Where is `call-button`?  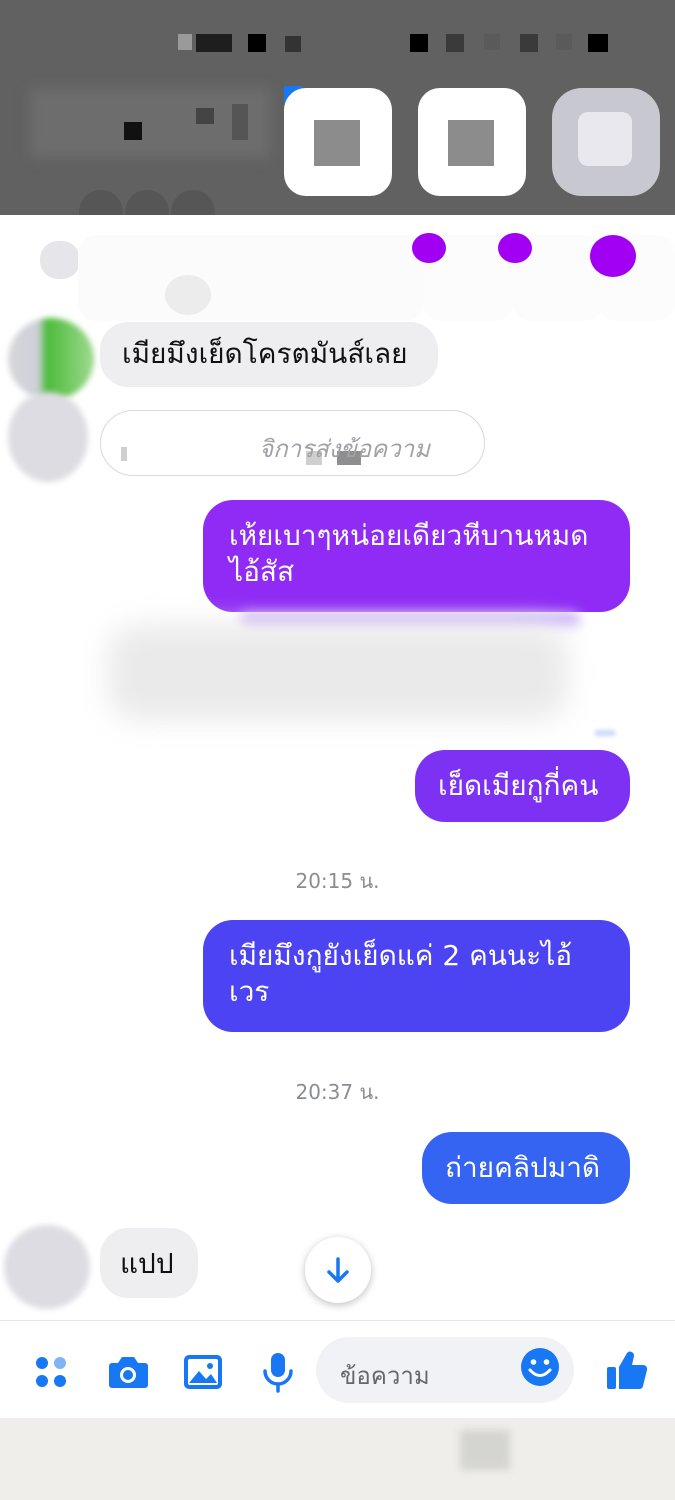
call-button is located at coordinates (338, 142).